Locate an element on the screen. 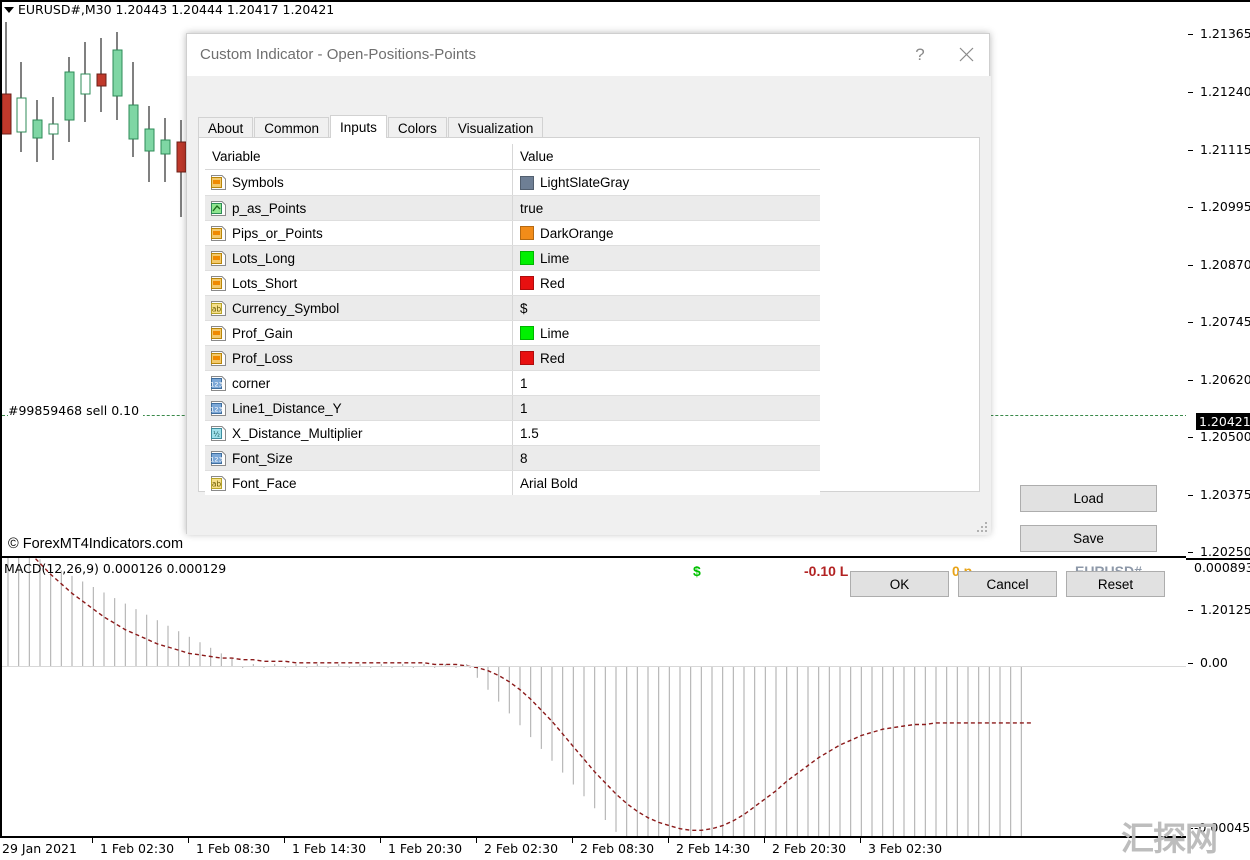 The width and height of the screenshot is (1250, 860). value-cell: 8 is located at coordinates (666, 458).